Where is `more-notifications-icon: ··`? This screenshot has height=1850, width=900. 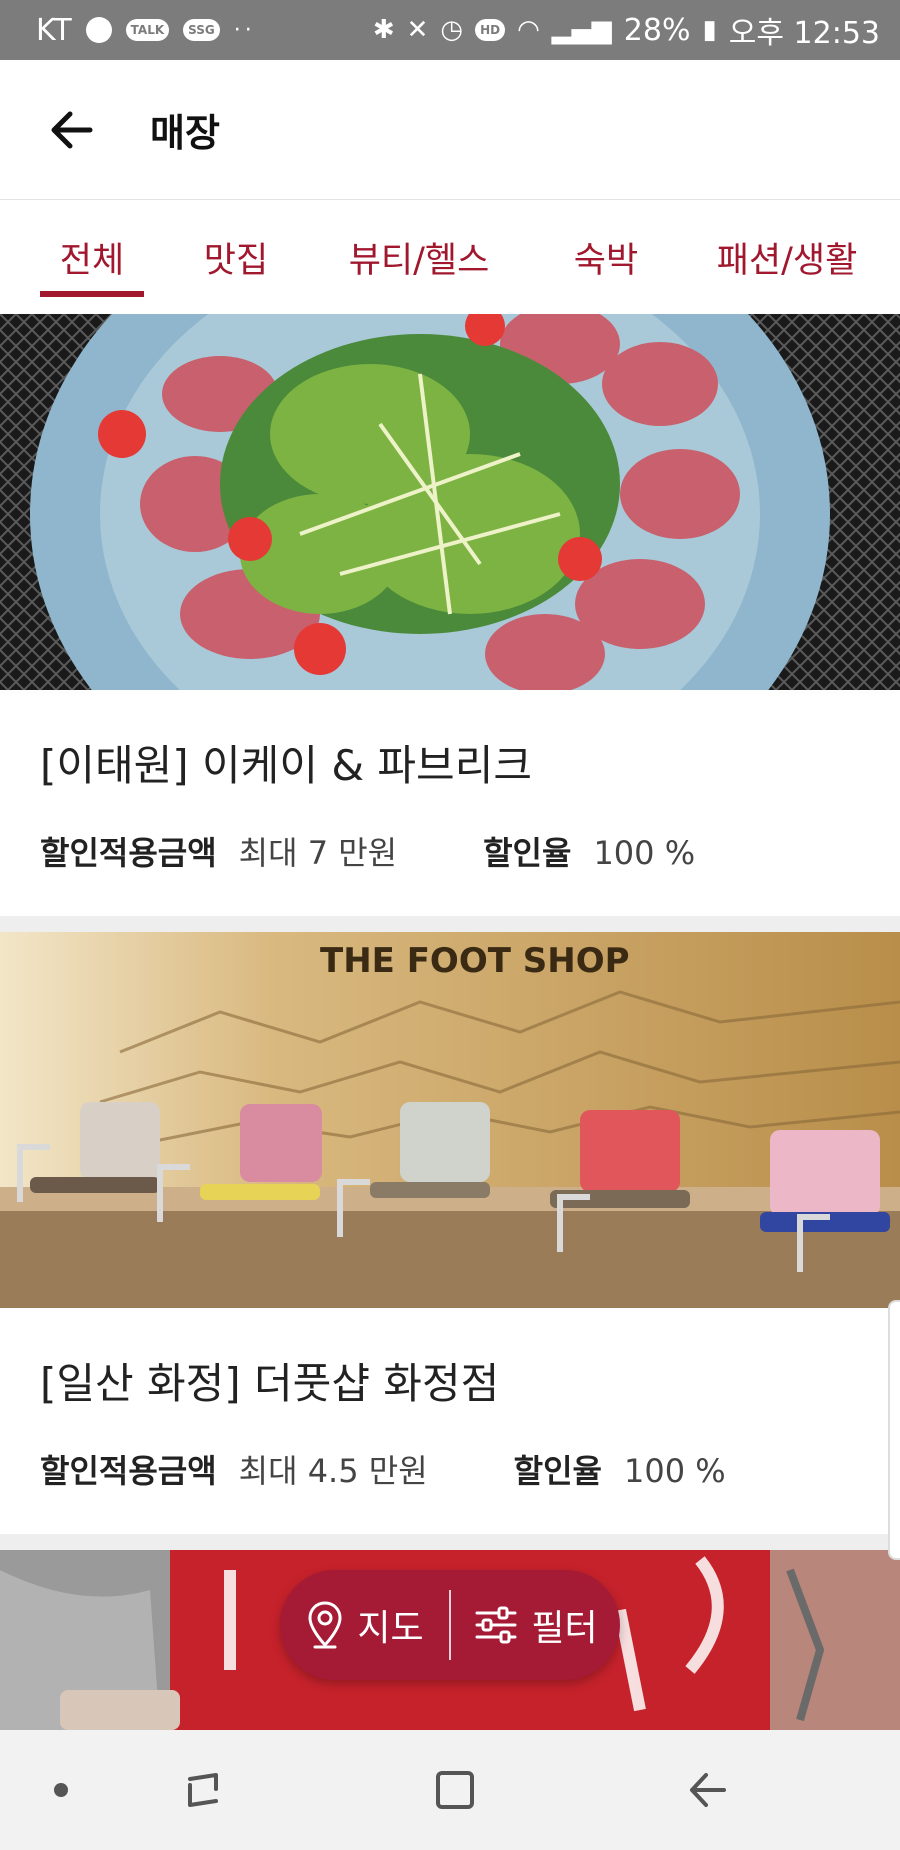 more-notifications-icon: ·· is located at coordinates (244, 30).